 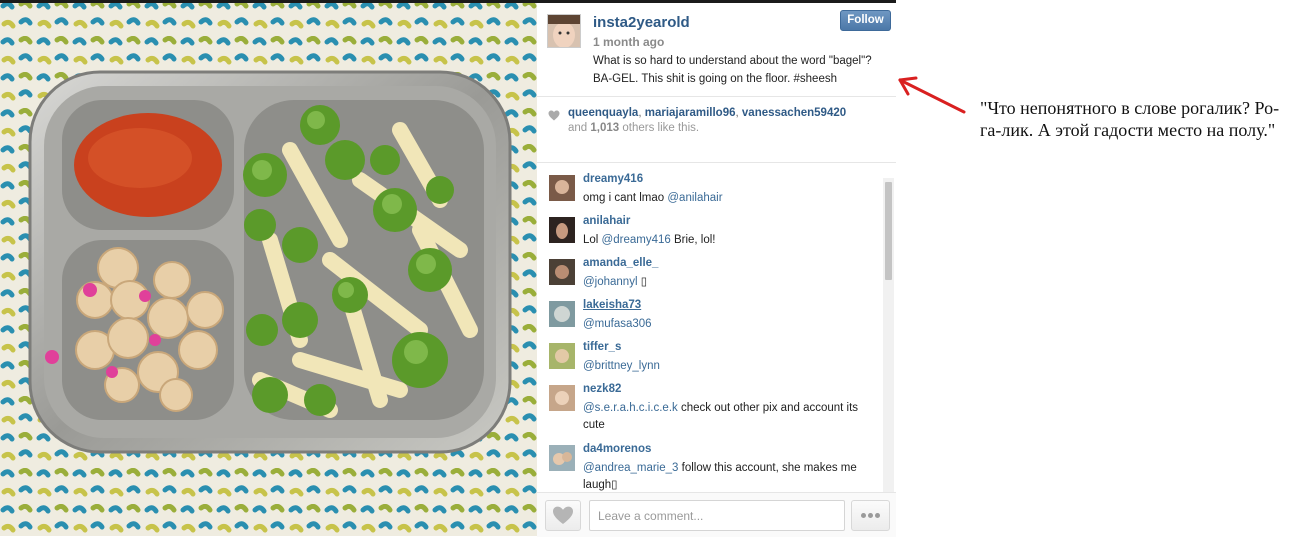 What do you see at coordinates (610, 282) in the screenshot?
I see `comment-mention: @johannyl` at bounding box center [610, 282].